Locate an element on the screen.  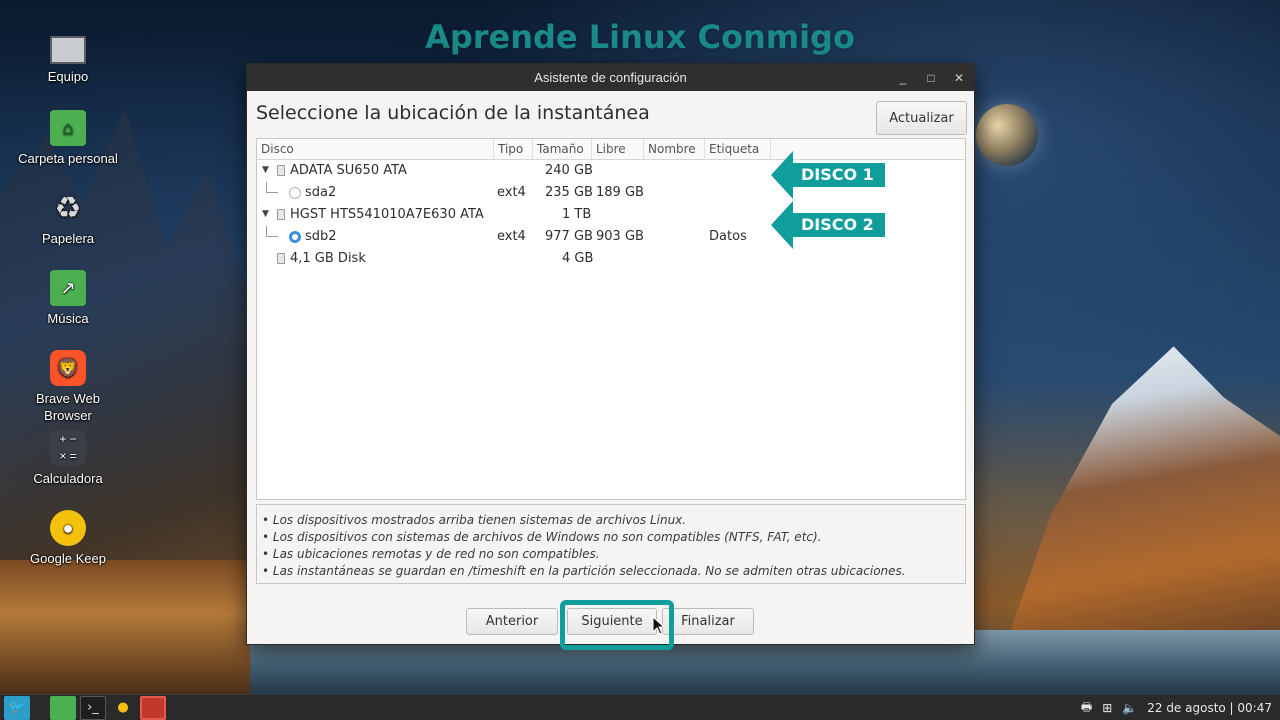
desktop-icon-label: Papelera is located at coordinates (68, 238).